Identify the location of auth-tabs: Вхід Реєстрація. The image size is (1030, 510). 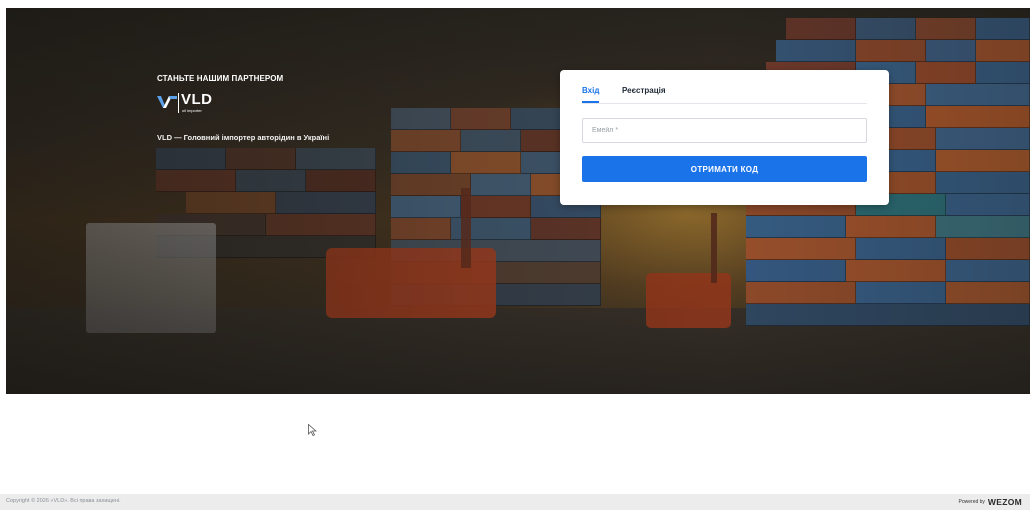
(724, 95).